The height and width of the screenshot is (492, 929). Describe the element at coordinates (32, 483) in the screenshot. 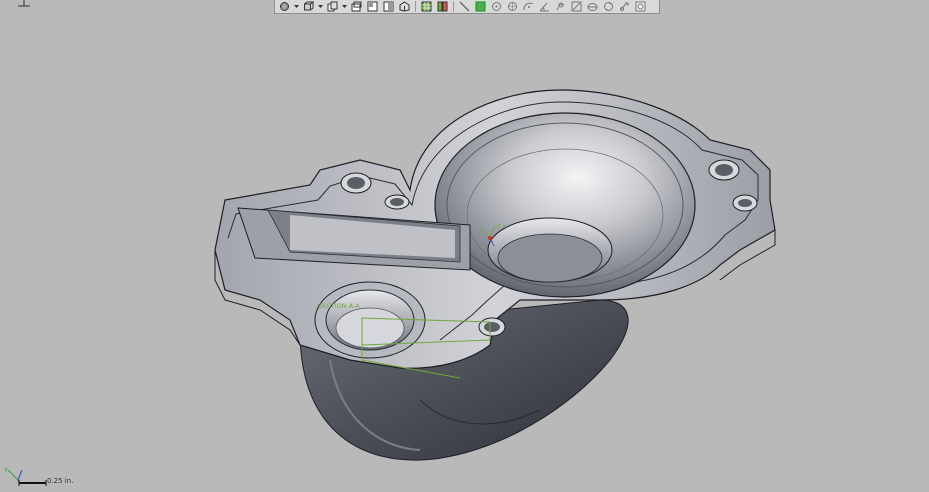

I see `scale-bar` at that location.